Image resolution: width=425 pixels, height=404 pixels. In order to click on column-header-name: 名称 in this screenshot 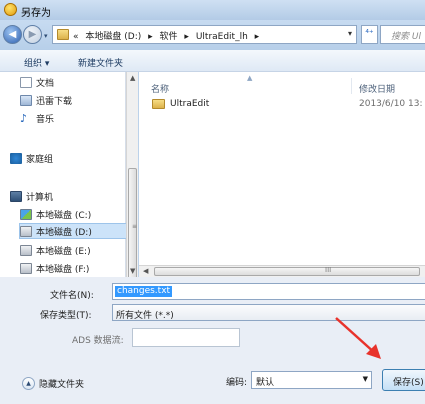, I will do `click(160, 88)`.